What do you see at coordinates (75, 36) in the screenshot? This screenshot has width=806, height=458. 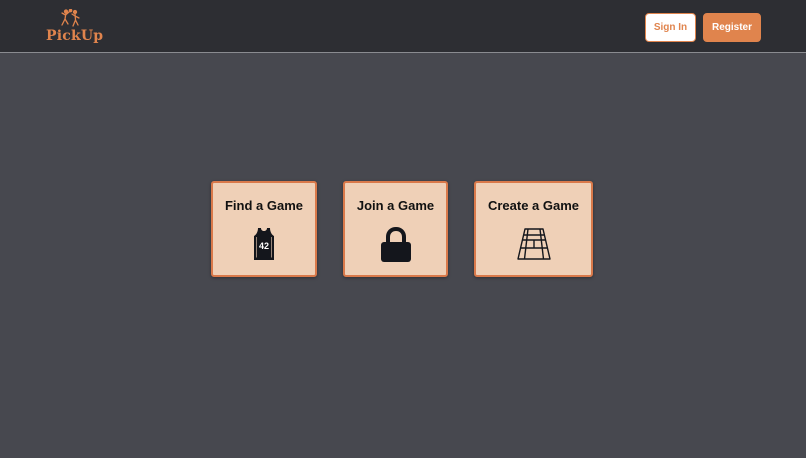 I see `logo-text: PickUp` at bounding box center [75, 36].